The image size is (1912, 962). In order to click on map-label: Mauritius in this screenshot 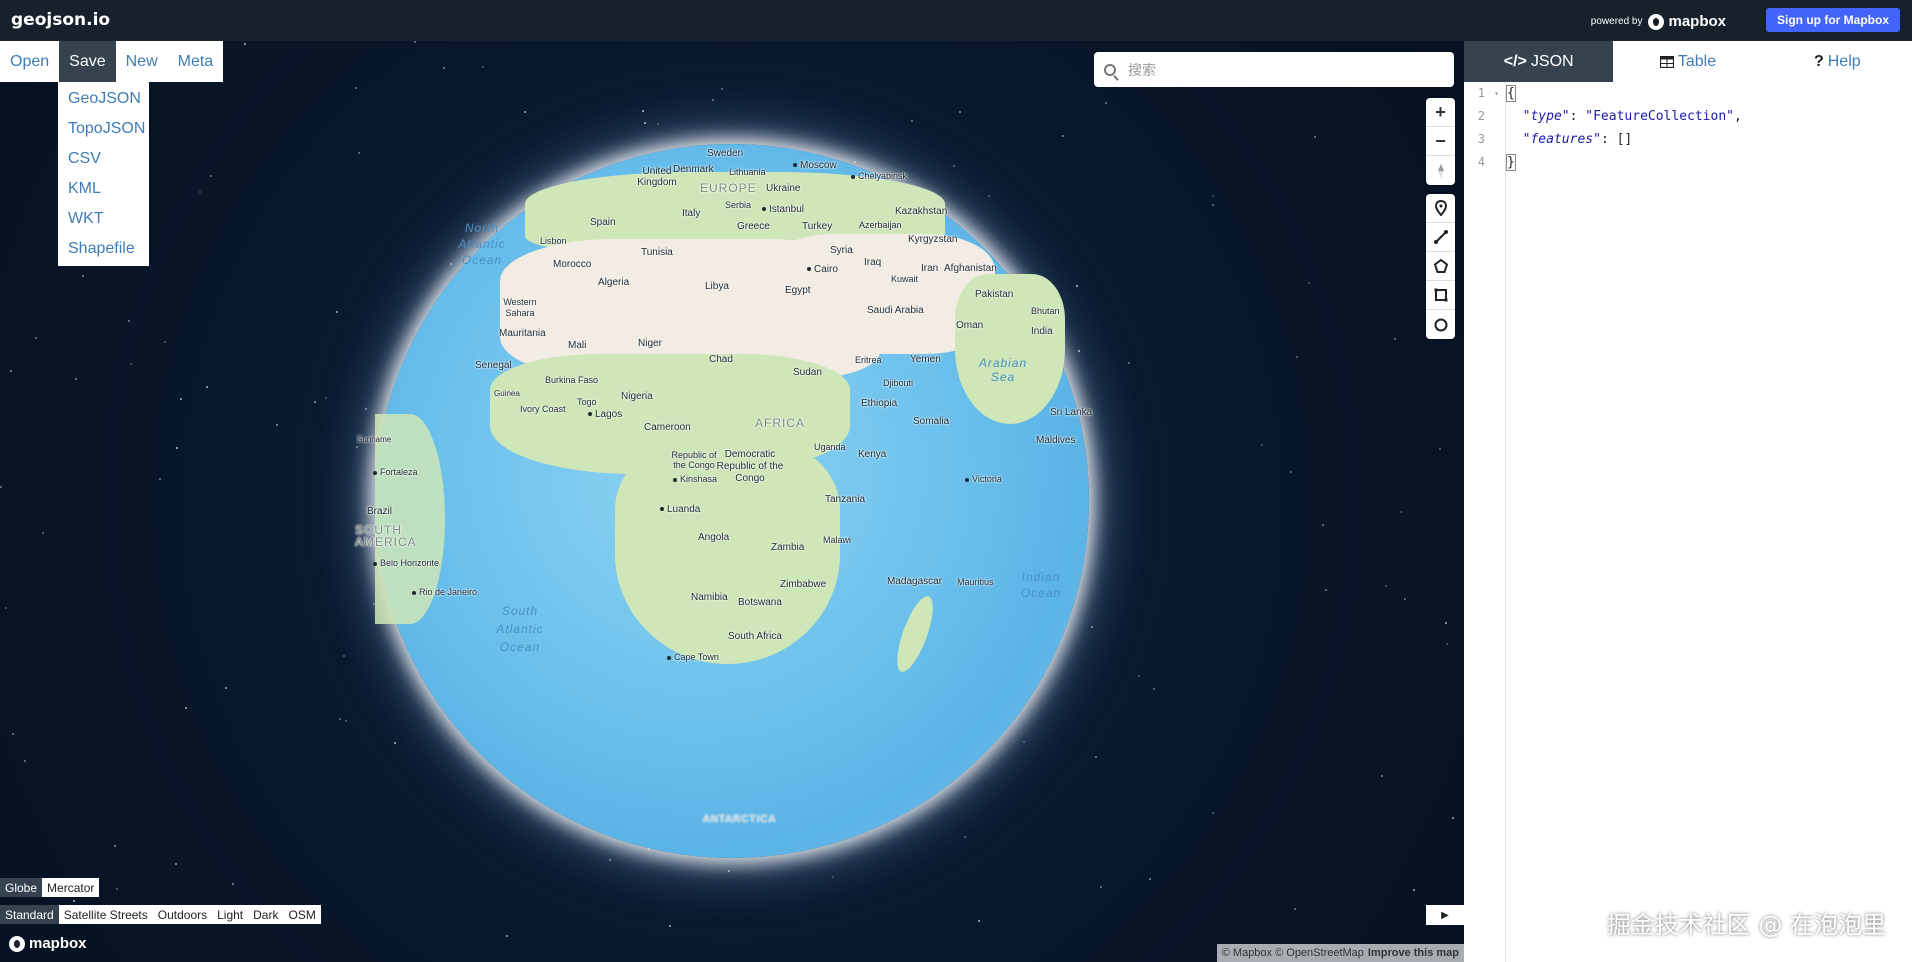, I will do `click(975, 582)`.